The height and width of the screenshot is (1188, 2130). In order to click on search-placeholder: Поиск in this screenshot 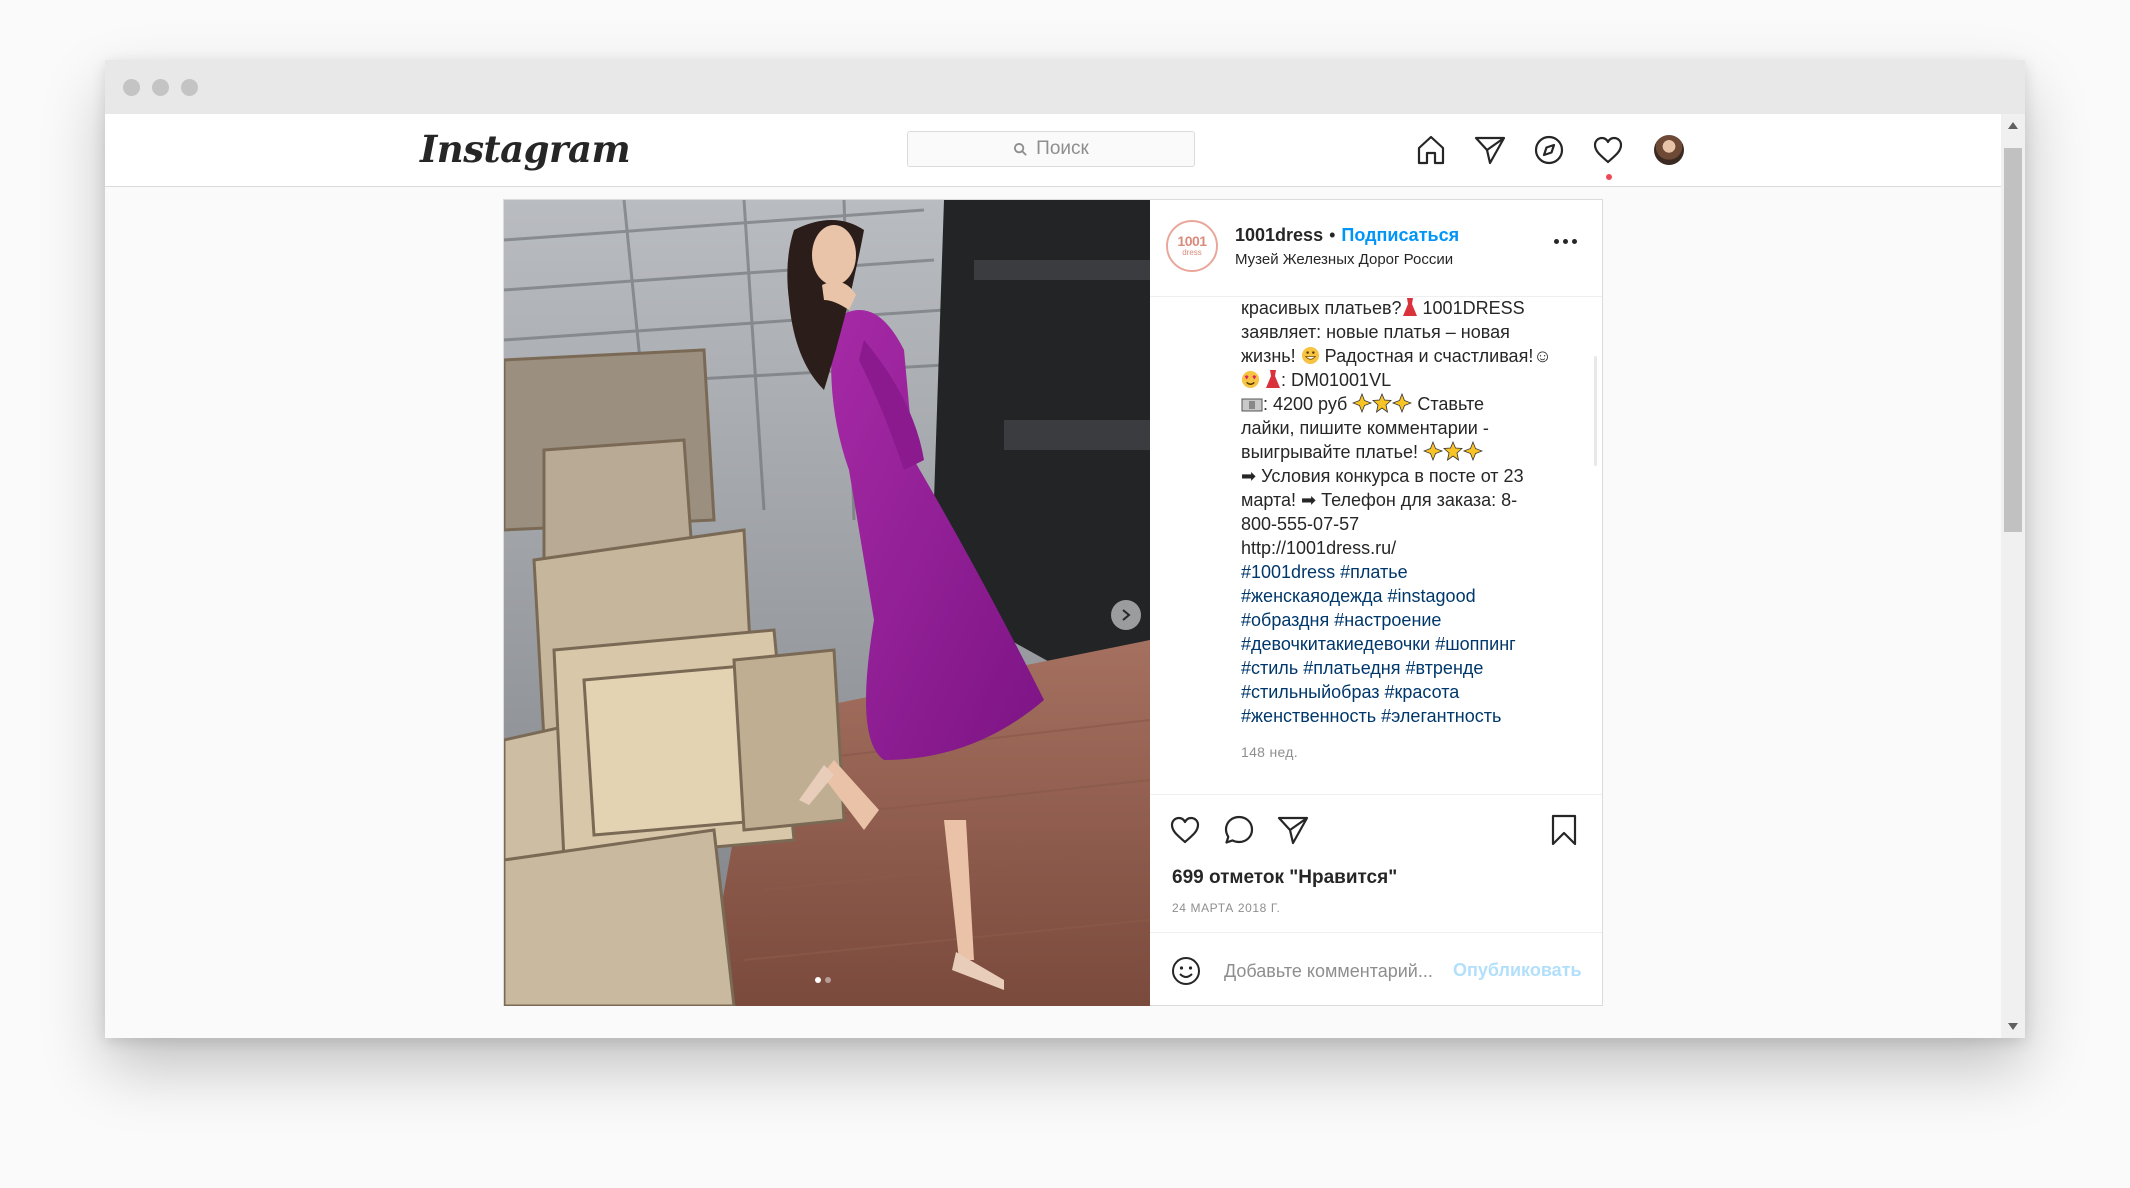, I will do `click(1062, 148)`.